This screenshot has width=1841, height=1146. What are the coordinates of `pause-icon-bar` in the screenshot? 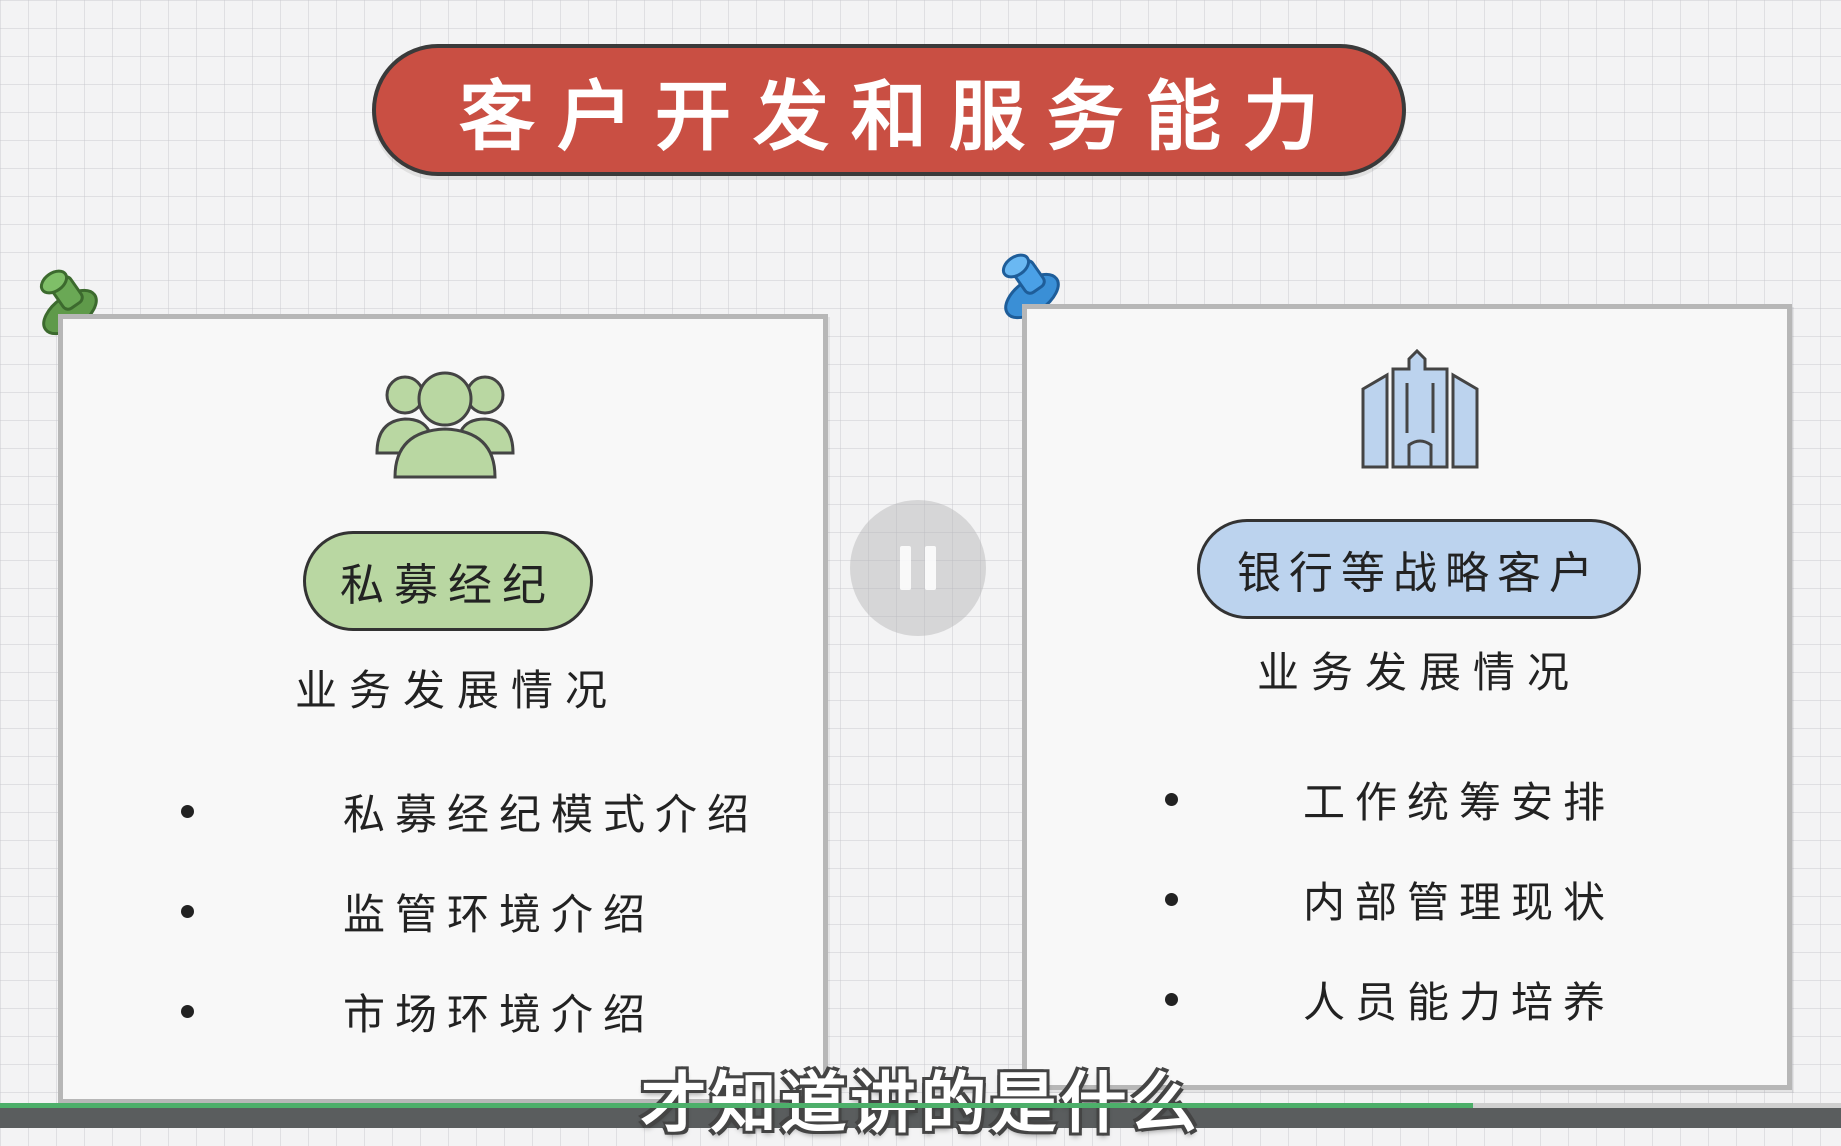 It's located at (930, 568).